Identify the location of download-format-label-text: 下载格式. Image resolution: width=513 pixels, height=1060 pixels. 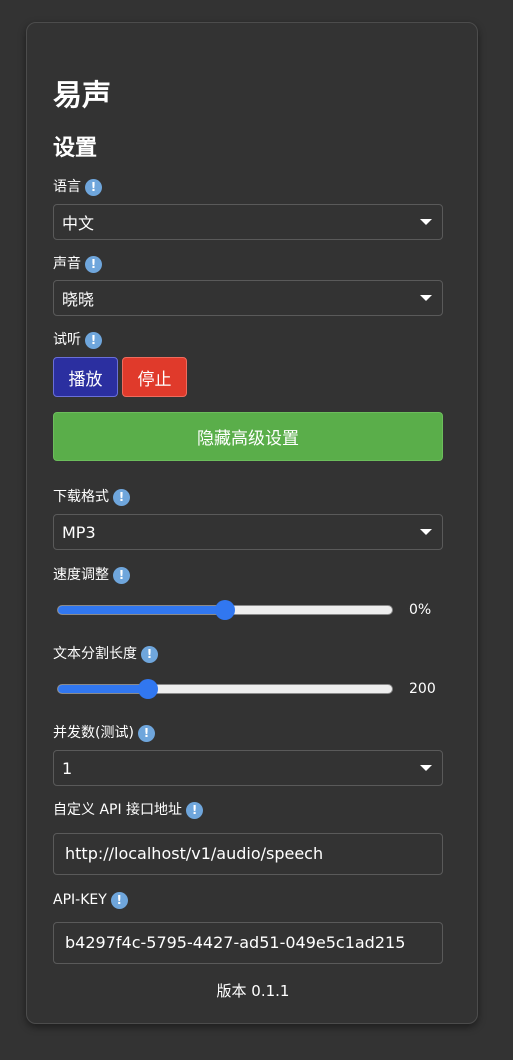
(81, 497).